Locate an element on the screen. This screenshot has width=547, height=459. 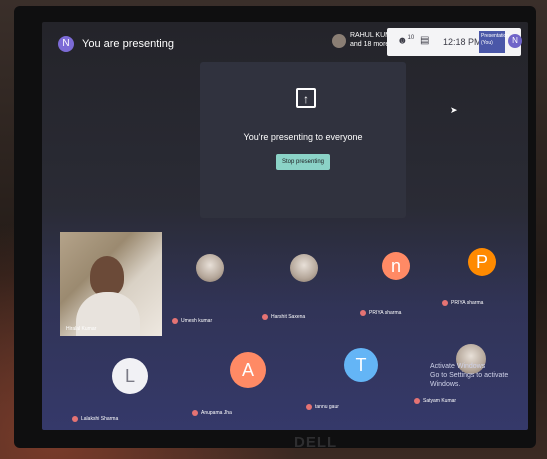
participant-avatar: n is located at coordinates (396, 266).